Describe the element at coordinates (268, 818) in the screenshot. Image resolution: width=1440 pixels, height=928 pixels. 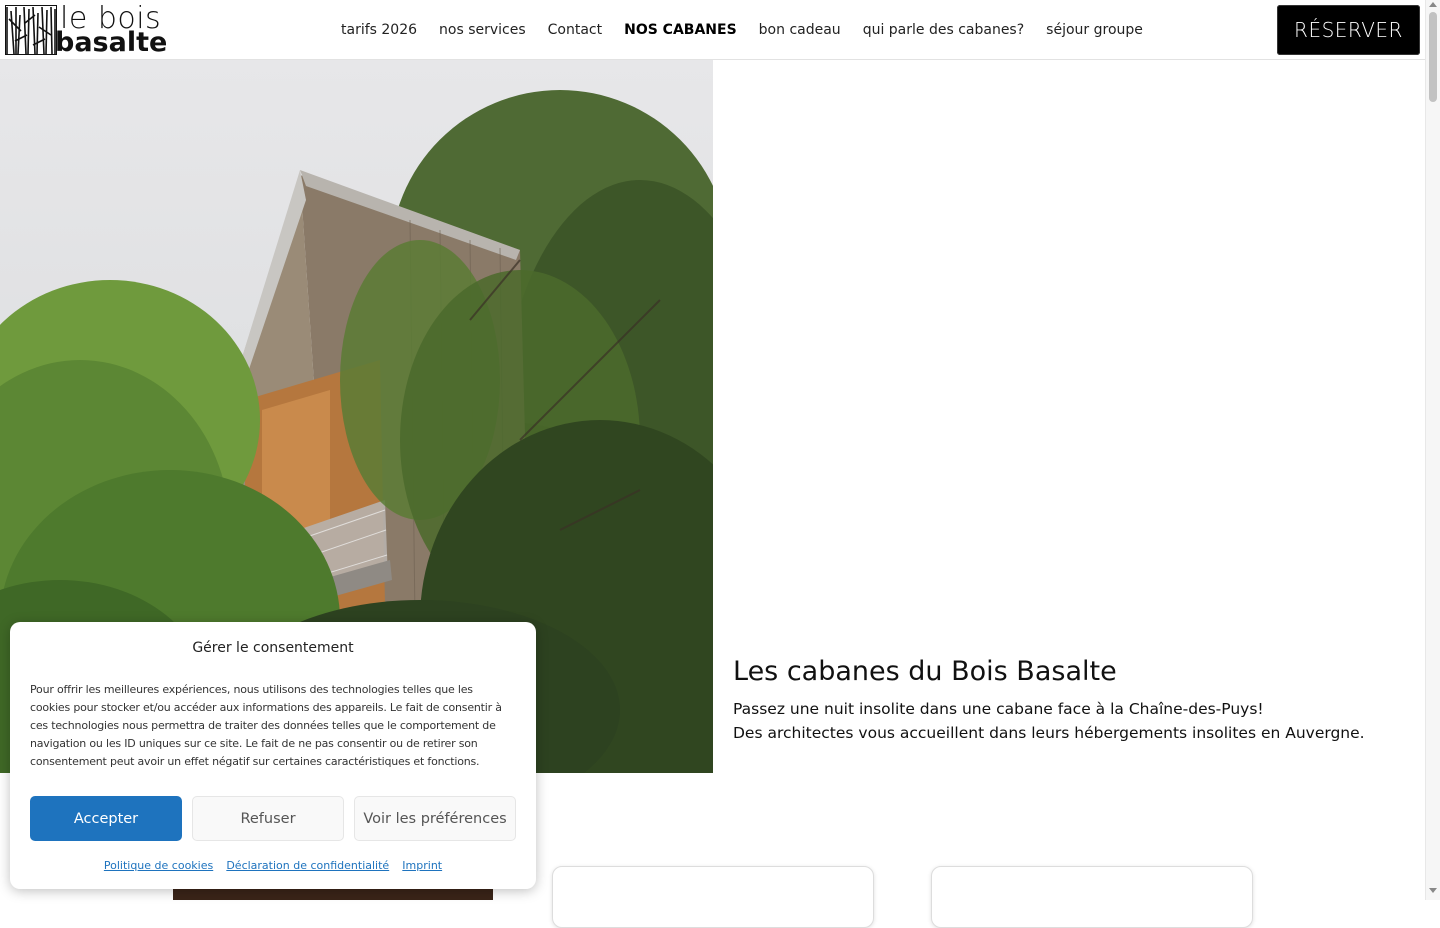
I see `refuse-button: Refuser` at that location.